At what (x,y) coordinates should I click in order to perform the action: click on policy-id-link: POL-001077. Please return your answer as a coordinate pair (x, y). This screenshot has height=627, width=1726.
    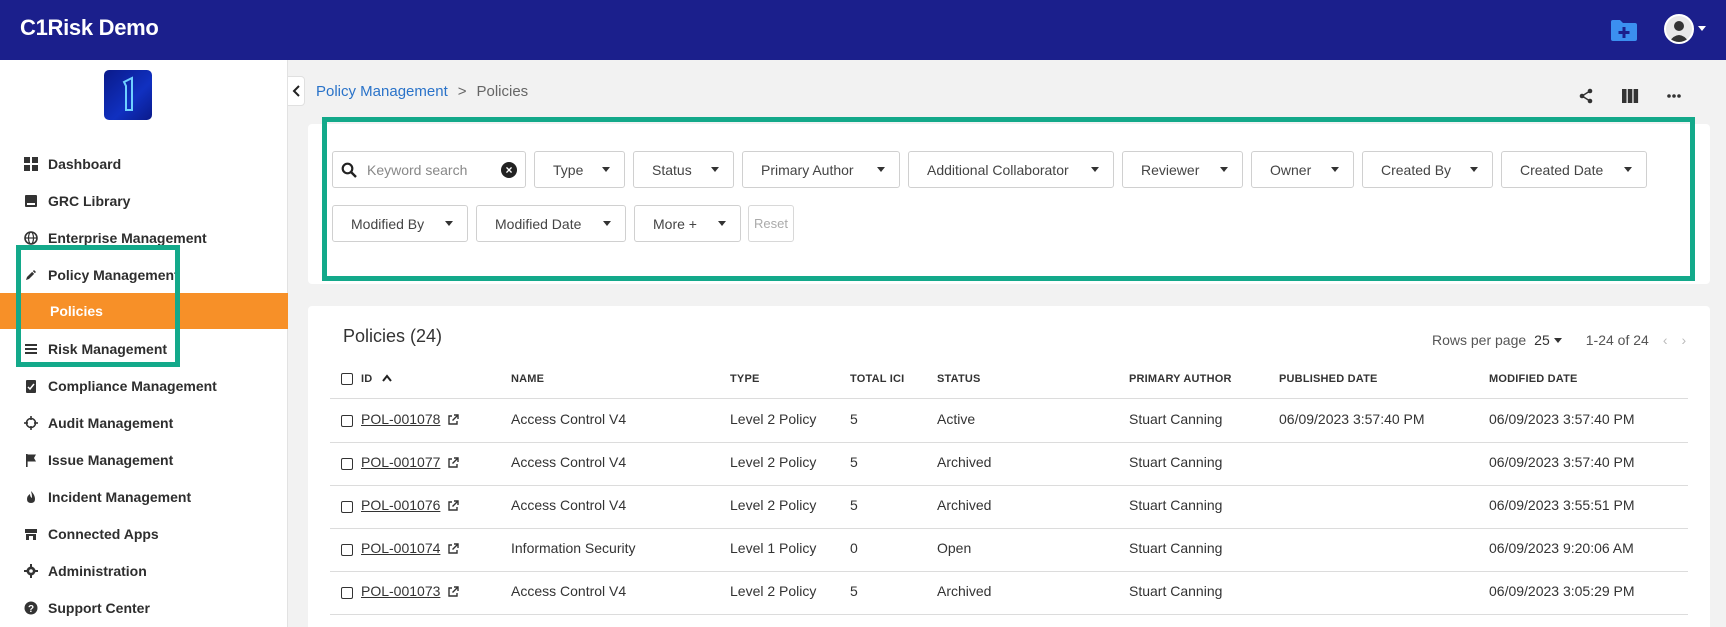
    Looking at the image, I should click on (400, 462).